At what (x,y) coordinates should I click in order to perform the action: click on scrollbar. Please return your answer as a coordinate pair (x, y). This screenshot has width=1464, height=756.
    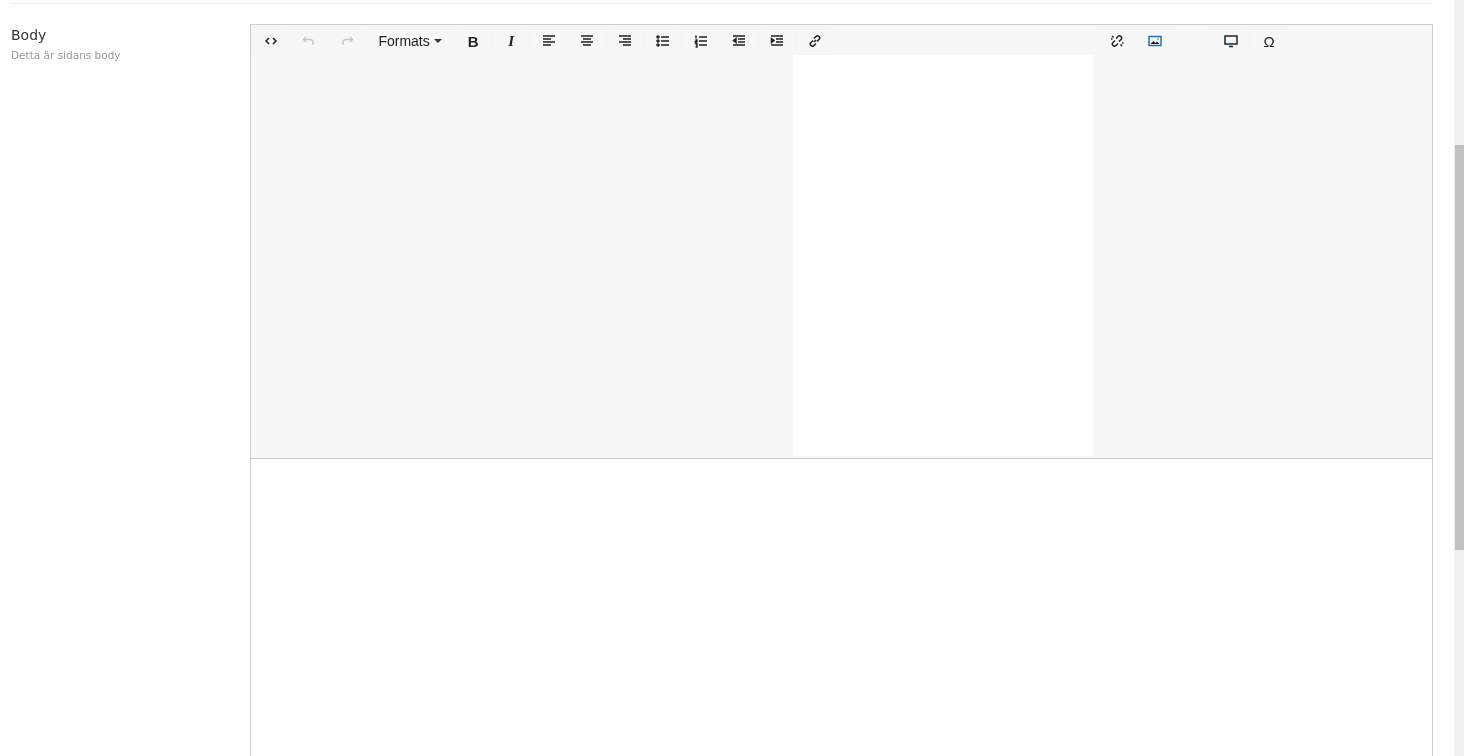
    Looking at the image, I should click on (1459, 378).